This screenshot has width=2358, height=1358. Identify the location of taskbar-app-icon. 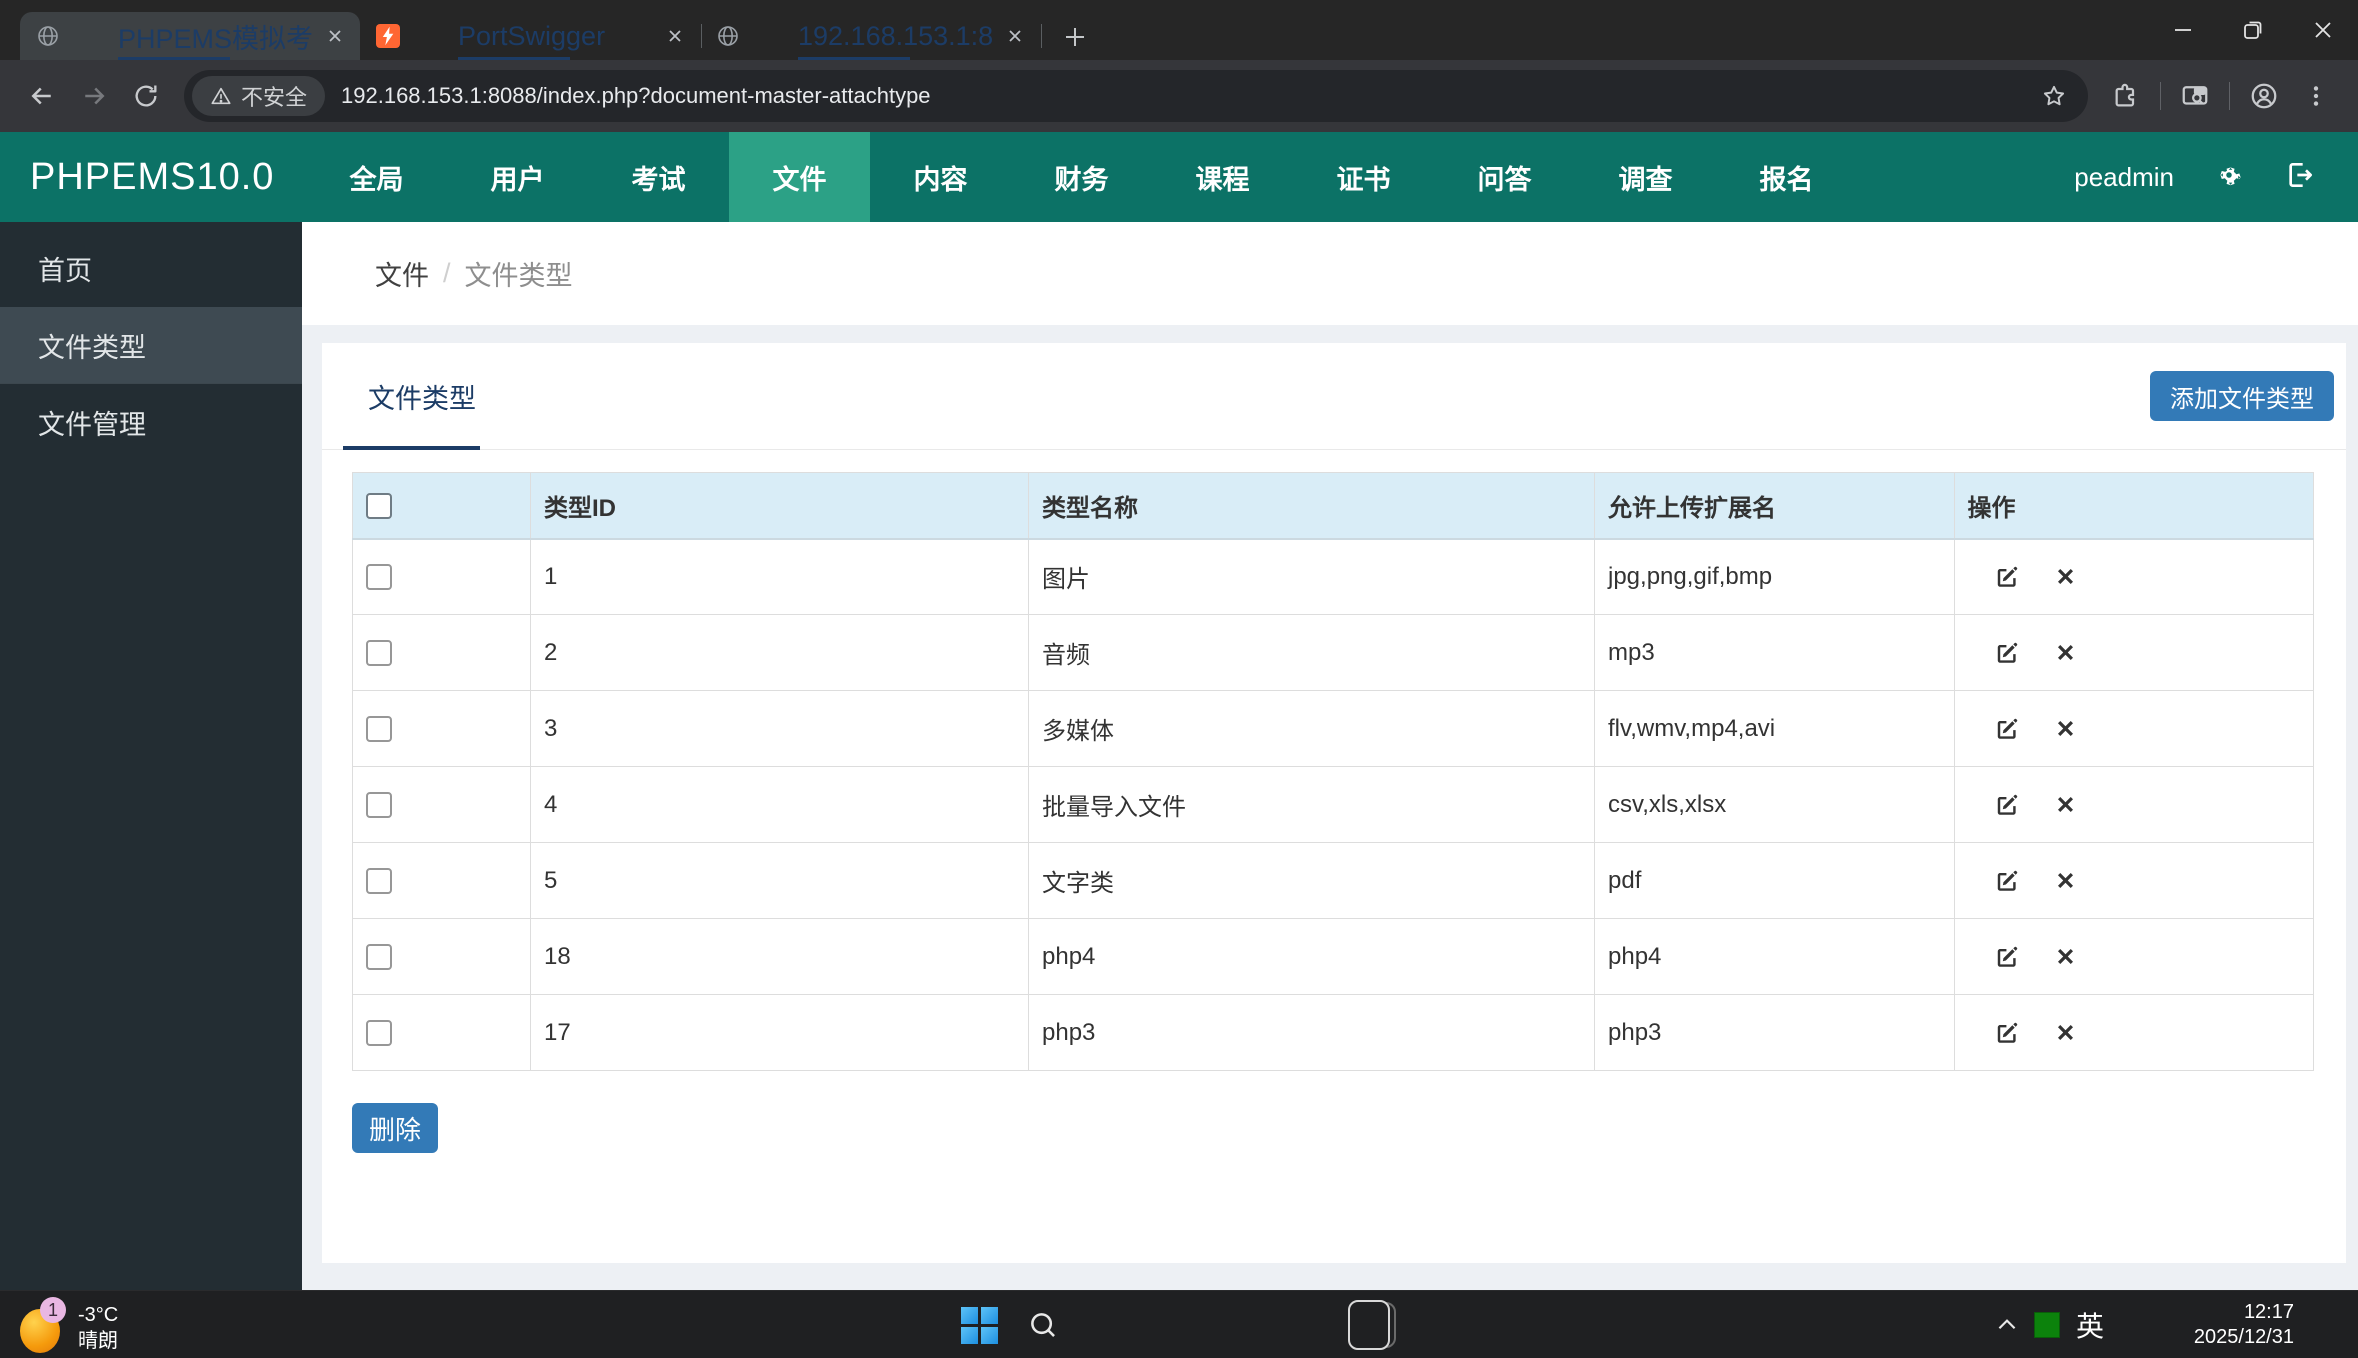
(1372, 1324).